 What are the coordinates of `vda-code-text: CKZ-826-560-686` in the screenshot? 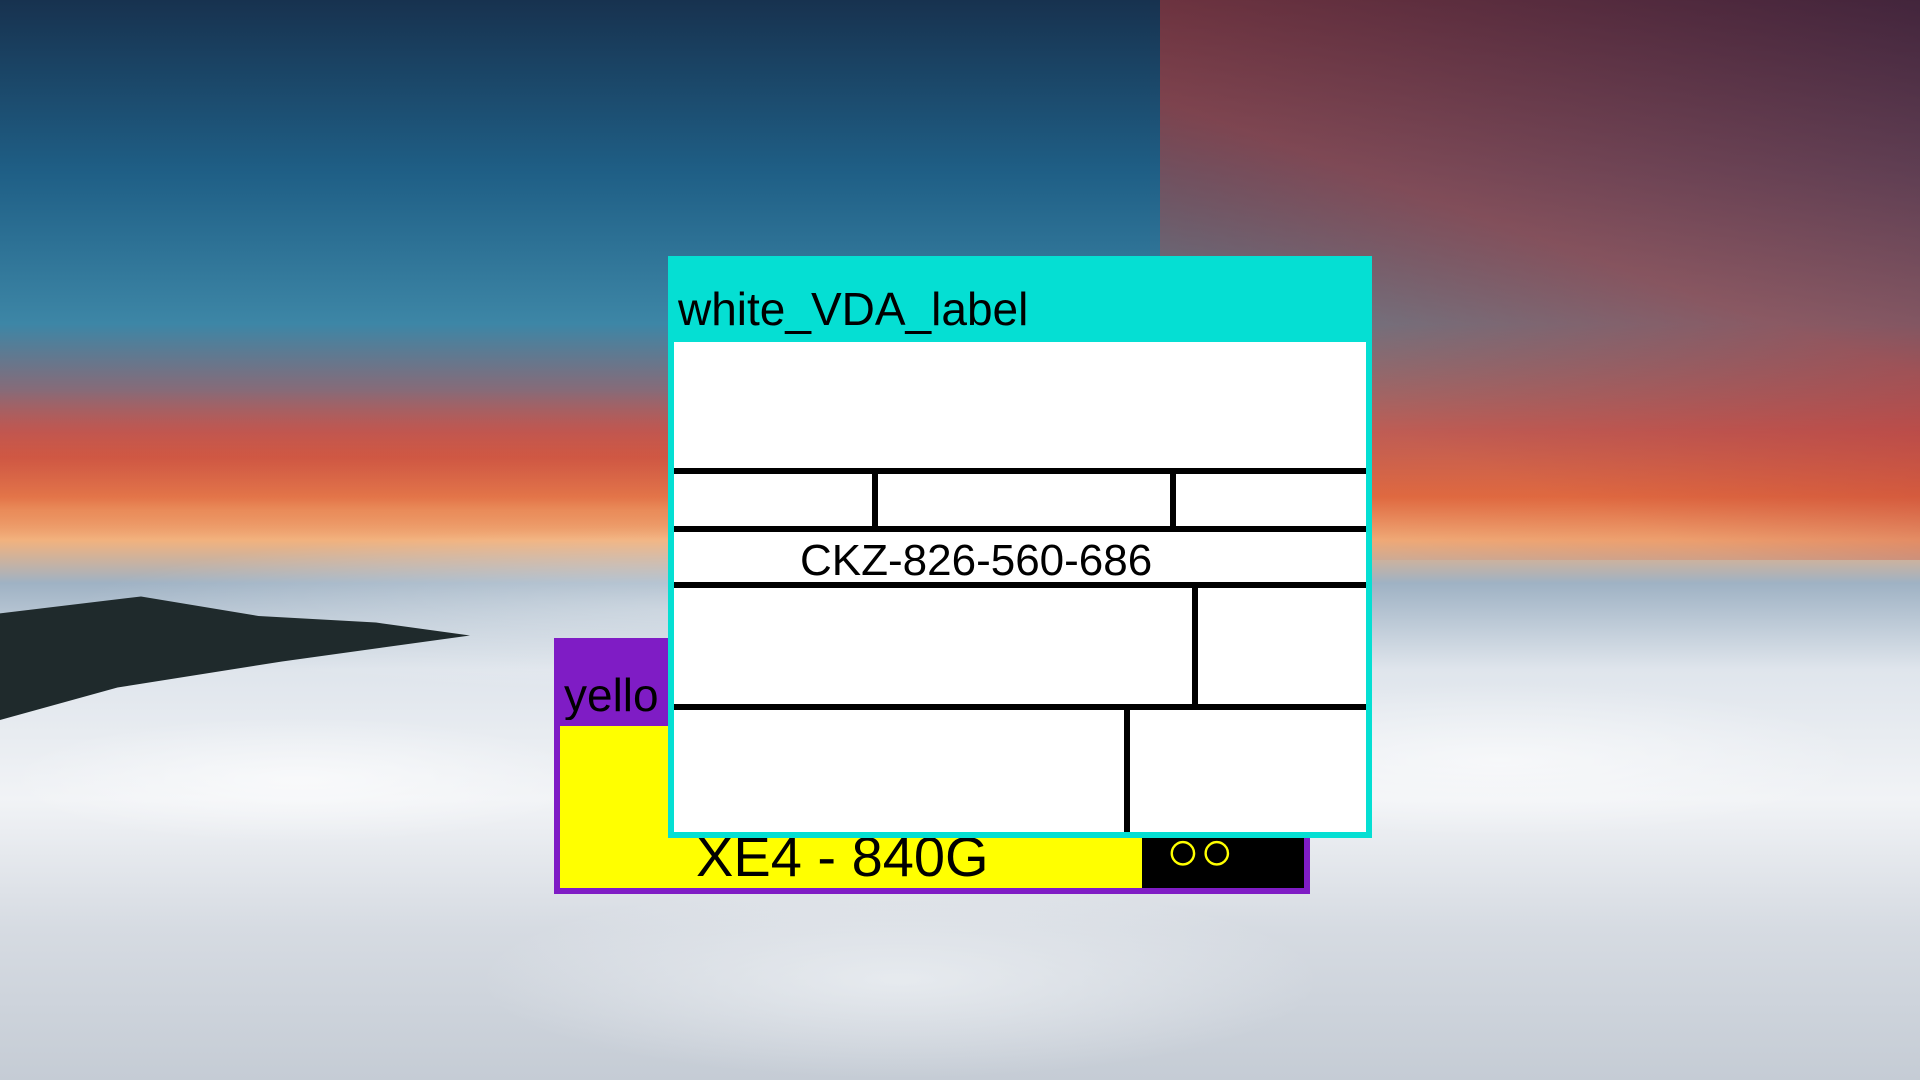 It's located at (976, 560).